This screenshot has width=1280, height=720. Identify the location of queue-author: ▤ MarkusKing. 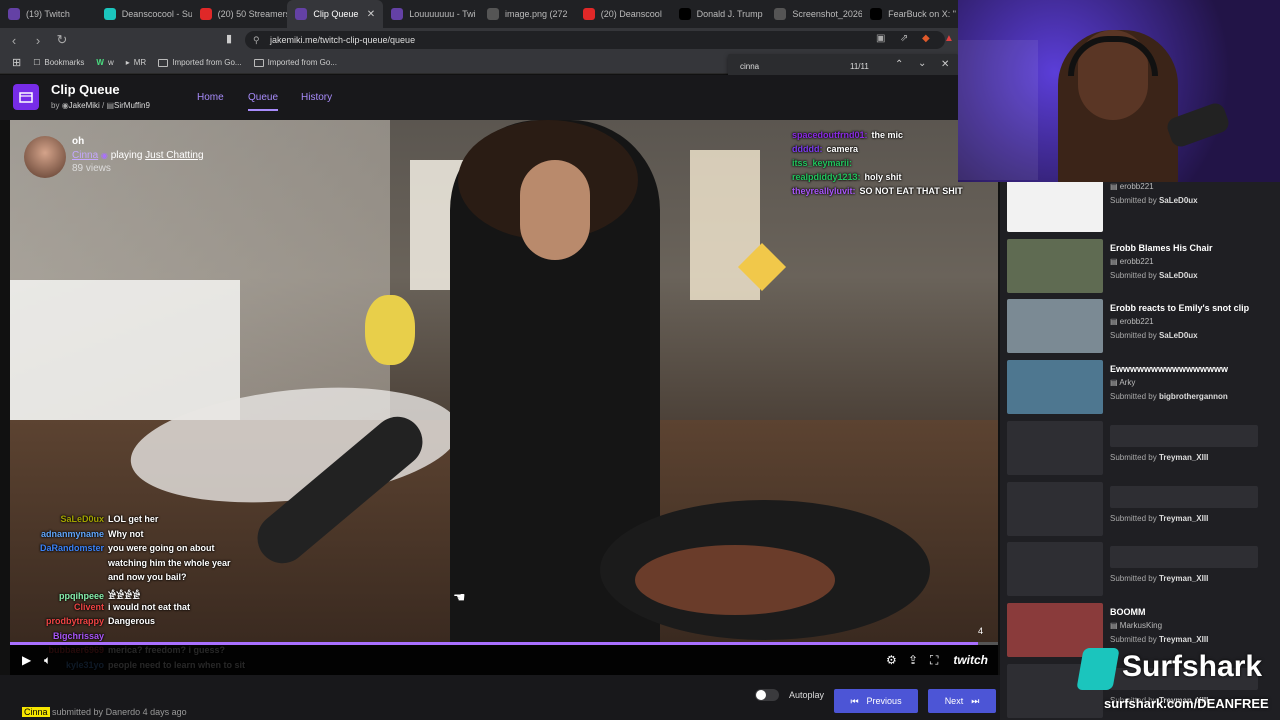
(1136, 625).